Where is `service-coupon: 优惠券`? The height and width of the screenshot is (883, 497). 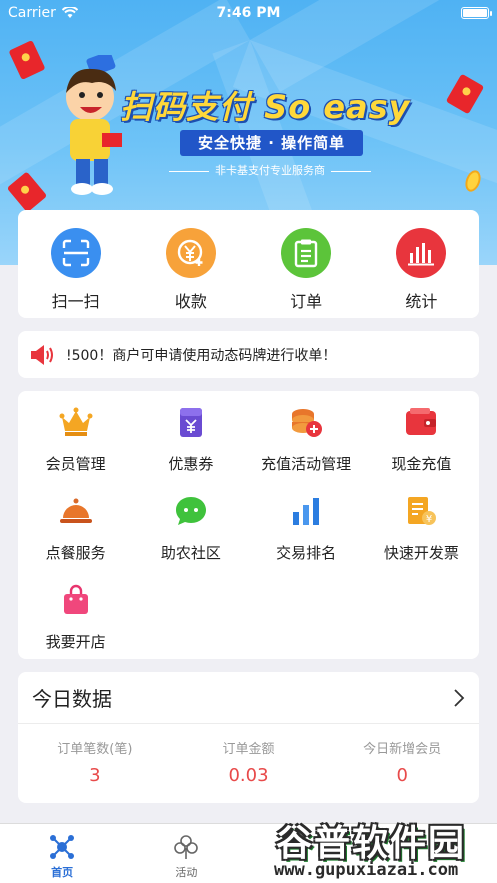
service-coupon: 优惠券 is located at coordinates (190, 447).